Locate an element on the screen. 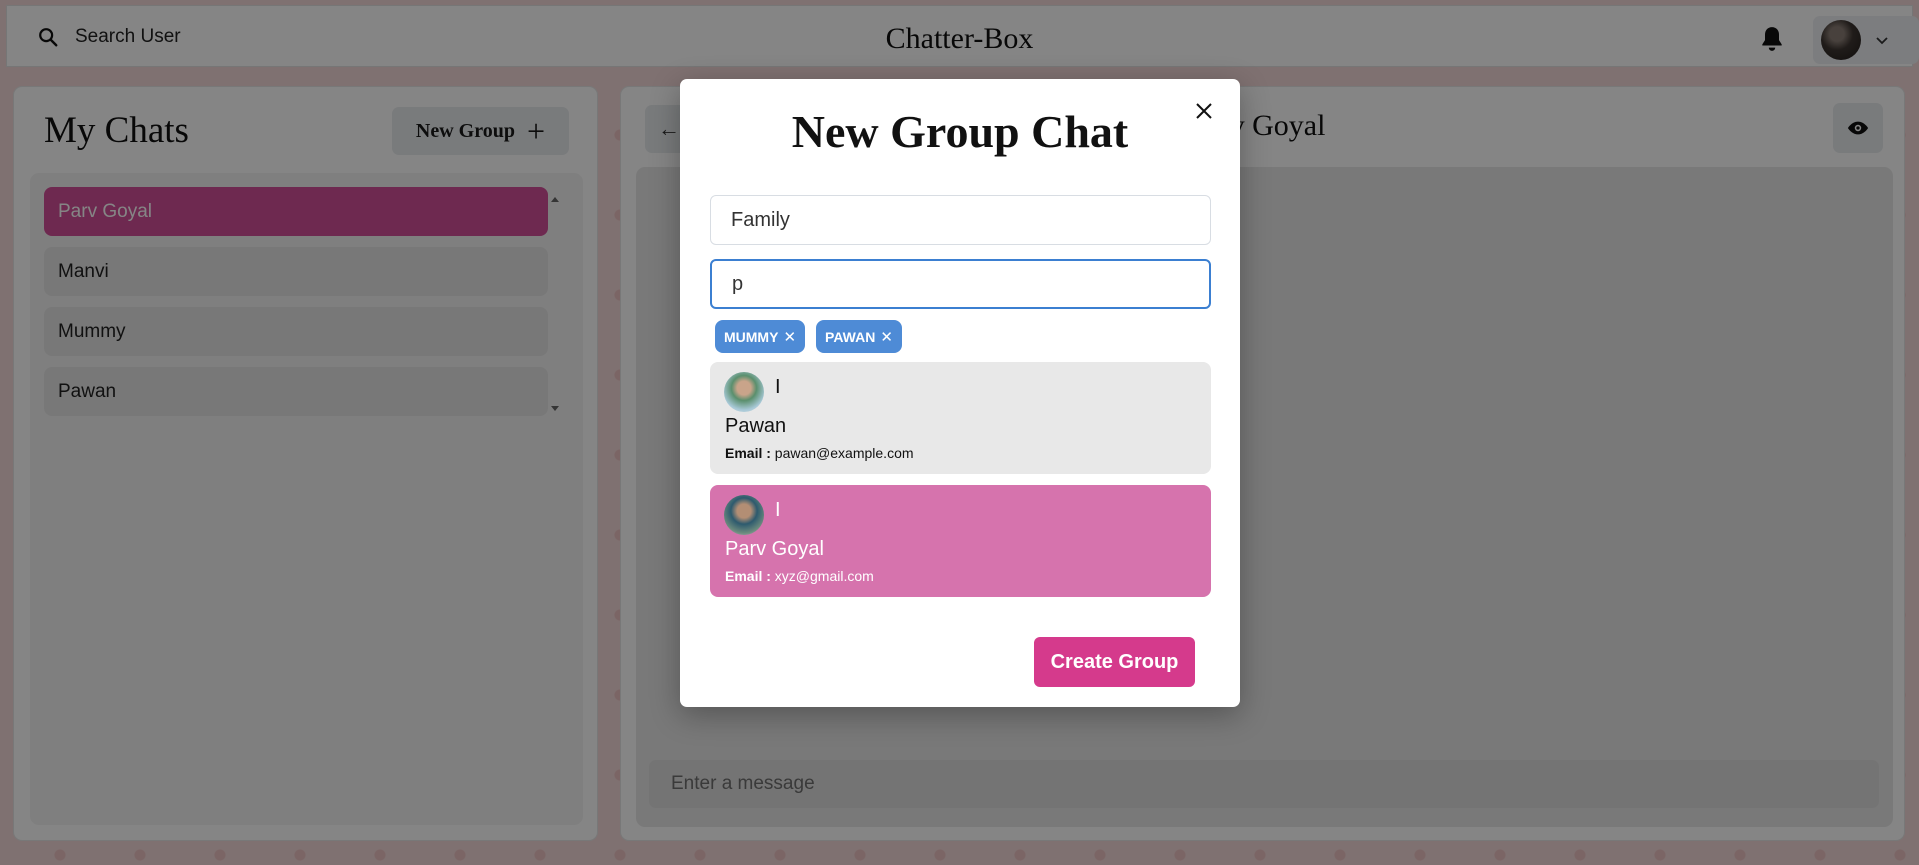 This screenshot has width=1919, height=865. group-name-input is located at coordinates (960, 220).